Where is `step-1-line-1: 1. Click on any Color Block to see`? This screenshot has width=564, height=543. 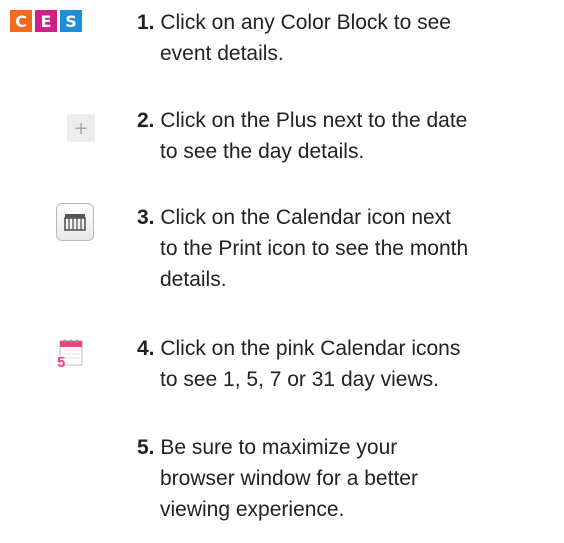 step-1-line-1: 1. Click on any Color Block to see is located at coordinates (294, 22).